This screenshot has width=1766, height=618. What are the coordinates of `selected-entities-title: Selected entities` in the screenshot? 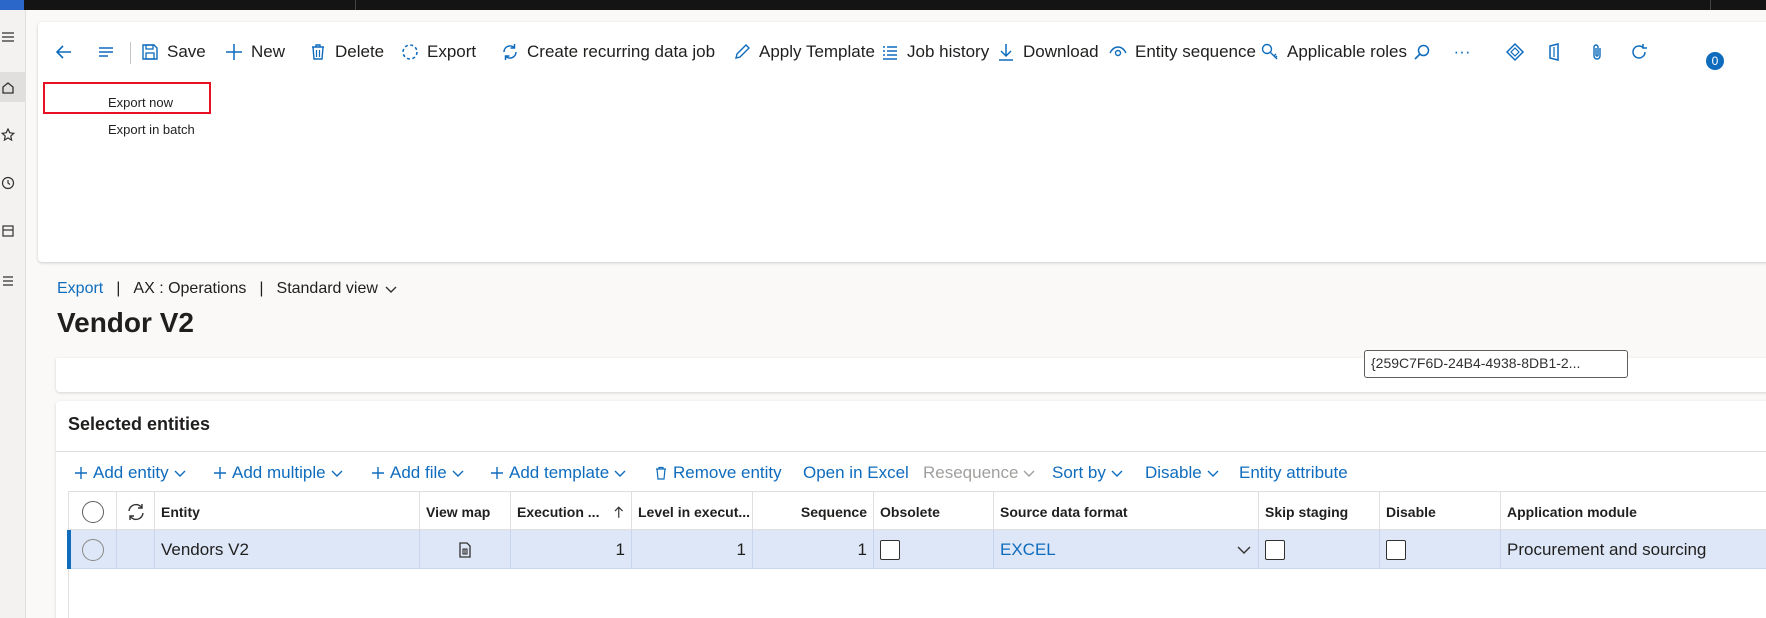 It's located at (139, 424).